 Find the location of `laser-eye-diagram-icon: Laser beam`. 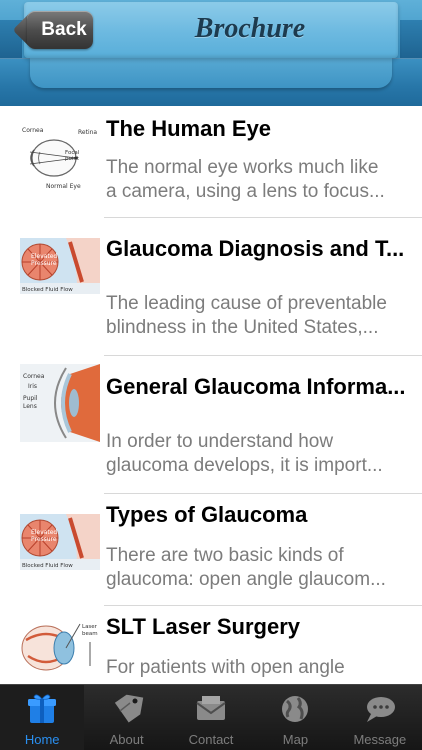

laser-eye-diagram-icon: Laser beam is located at coordinates (60, 648).